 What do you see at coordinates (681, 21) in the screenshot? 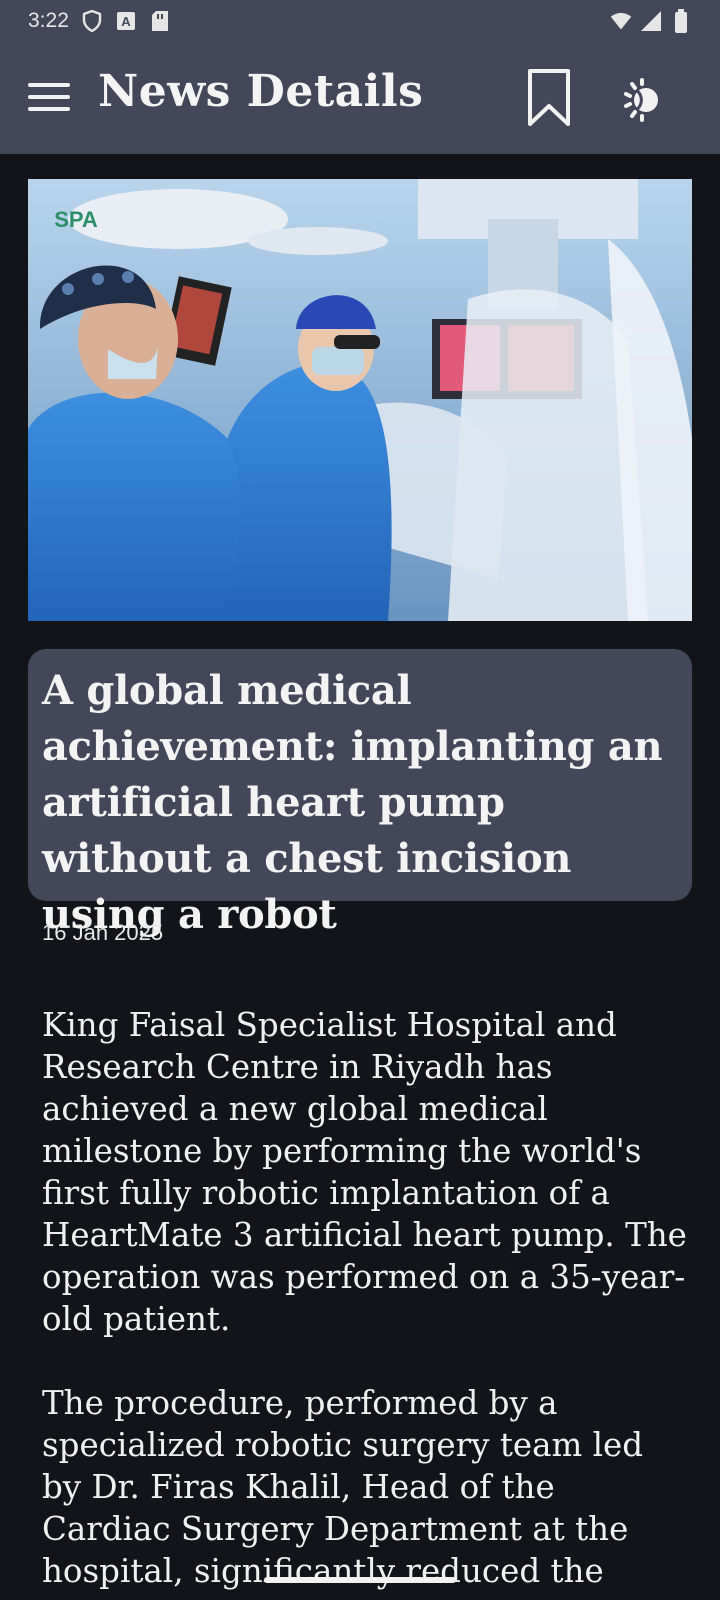
I see `battery-icon` at bounding box center [681, 21].